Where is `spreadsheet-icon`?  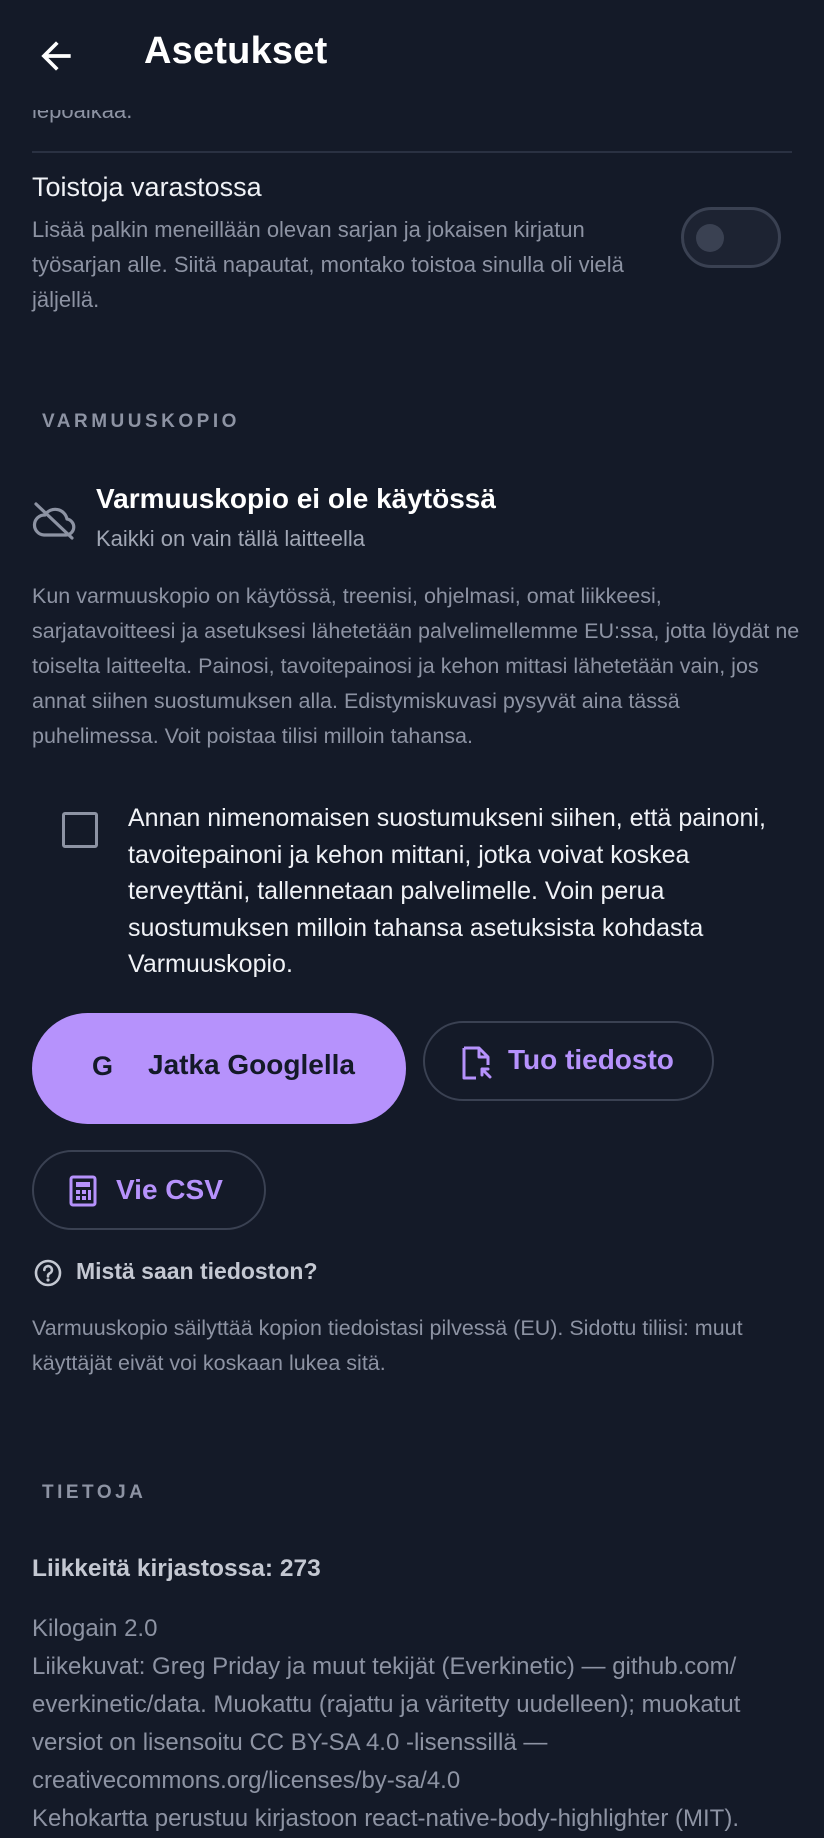
spreadsheet-icon is located at coordinates (83, 1191).